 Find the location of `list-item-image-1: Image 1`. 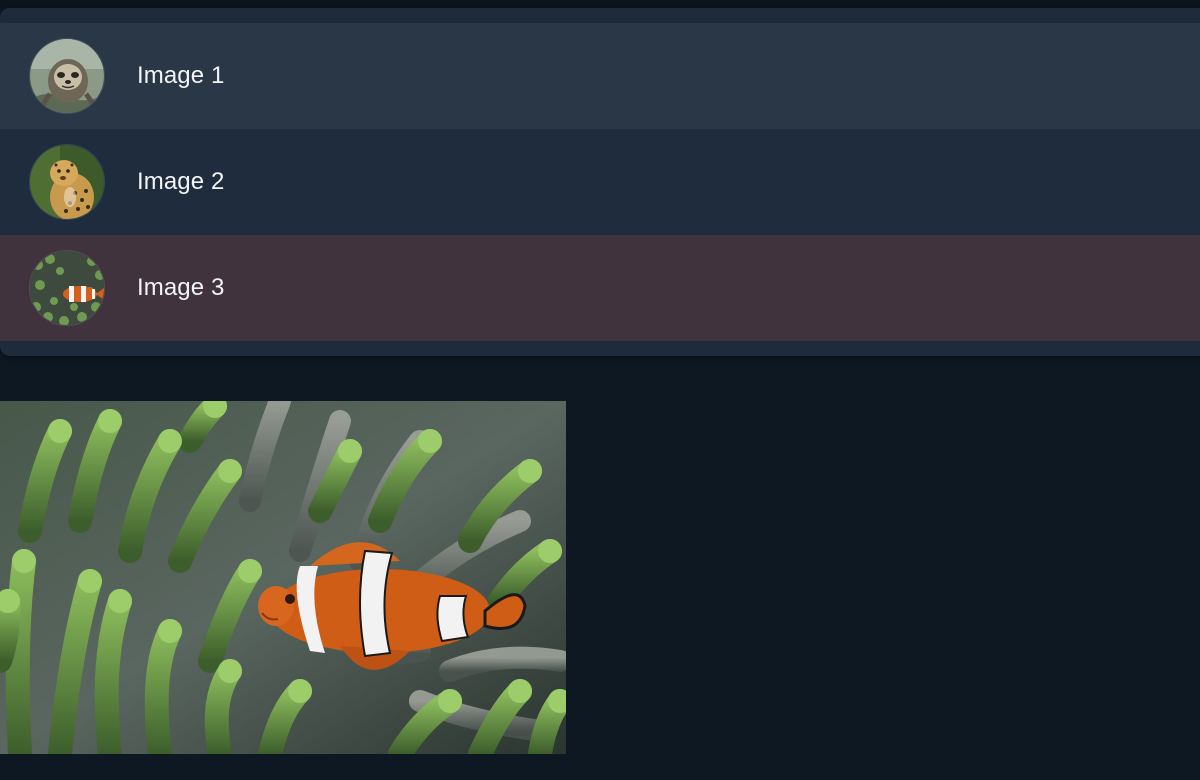

list-item-image-1: Image 1 is located at coordinates (600, 76).